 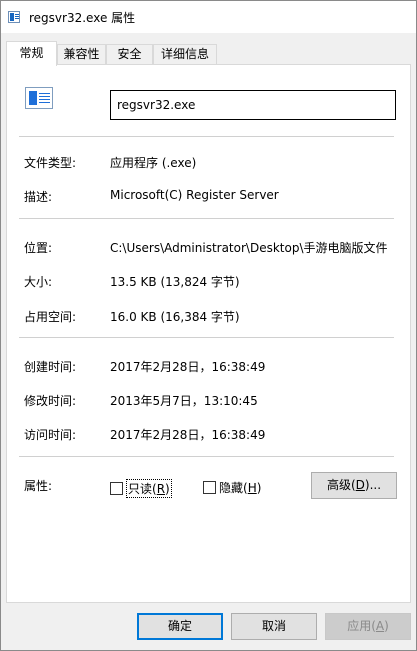 What do you see at coordinates (240, 487) in the screenshot?
I see `hidden-checkbox-label: 隐藏(H)` at bounding box center [240, 487].